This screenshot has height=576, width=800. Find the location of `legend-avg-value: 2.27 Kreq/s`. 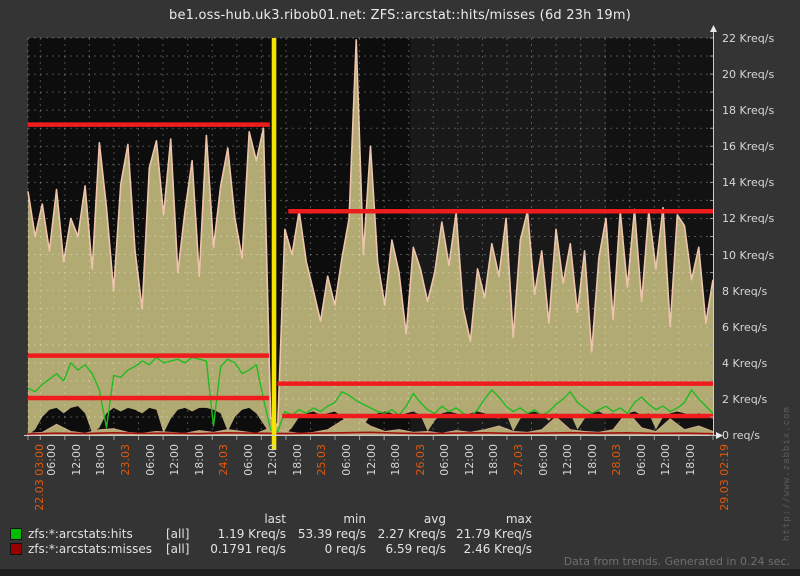

legend-avg-value: 2.27 Kreq/s is located at coordinates (411, 533).